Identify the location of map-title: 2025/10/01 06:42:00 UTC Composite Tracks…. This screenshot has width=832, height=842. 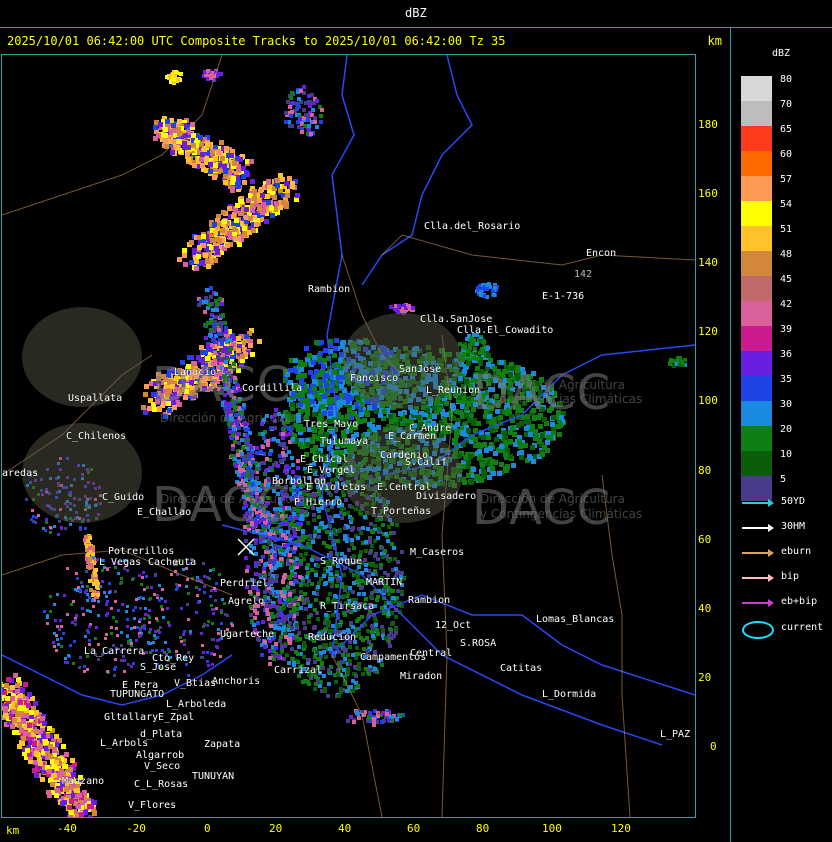
(256, 41).